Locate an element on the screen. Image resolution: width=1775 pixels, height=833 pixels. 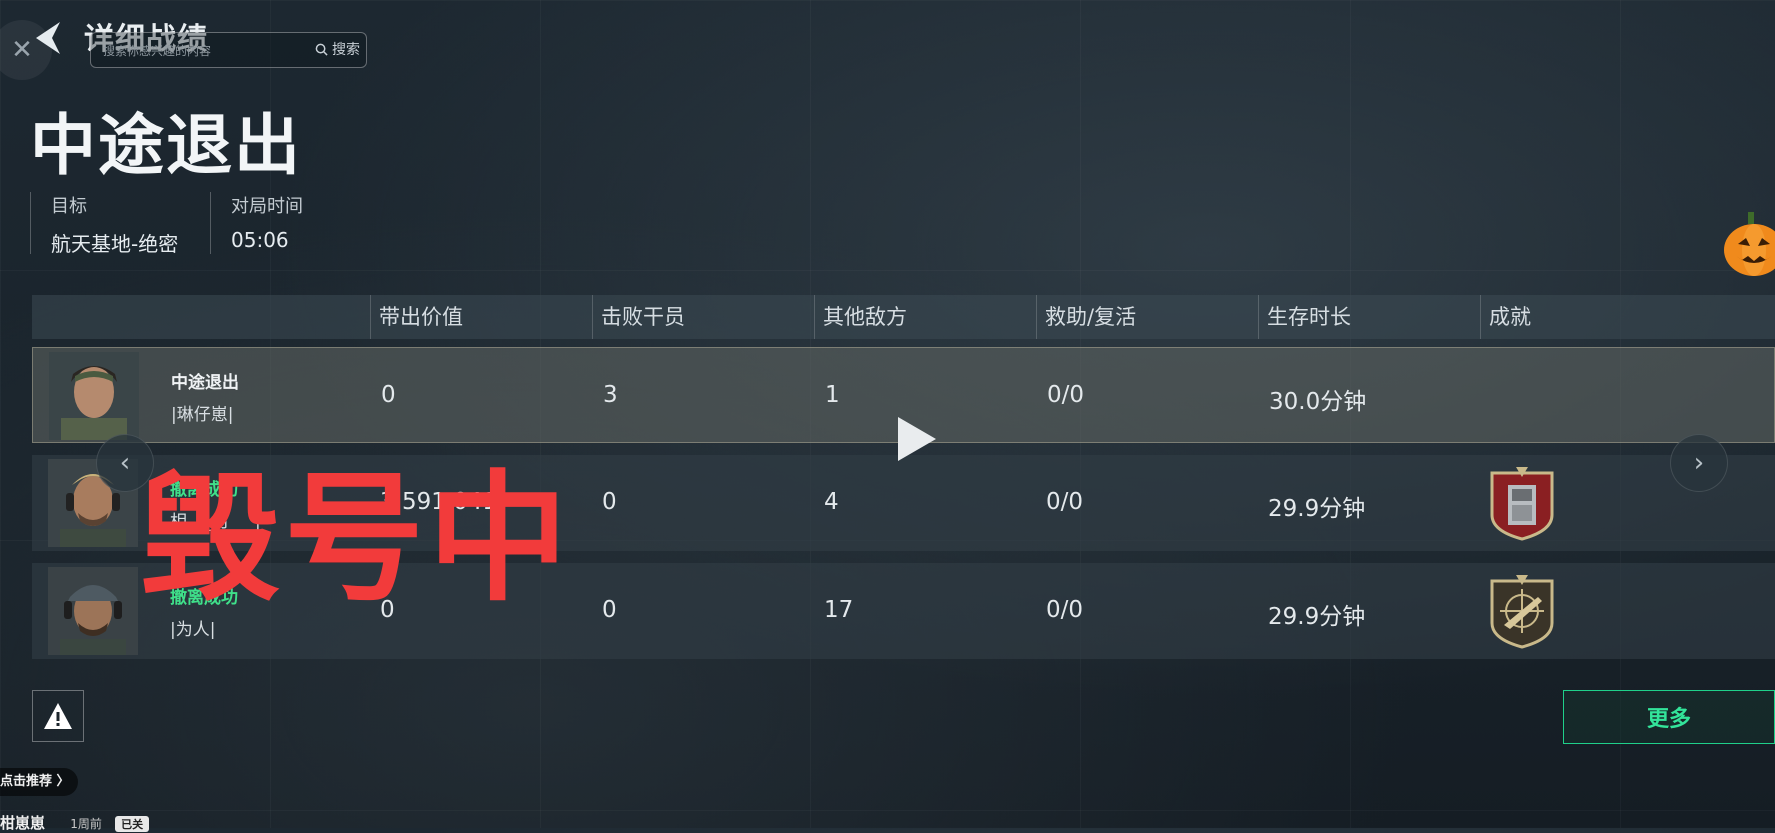
pumpkin-icon is located at coordinates (1748, 244).